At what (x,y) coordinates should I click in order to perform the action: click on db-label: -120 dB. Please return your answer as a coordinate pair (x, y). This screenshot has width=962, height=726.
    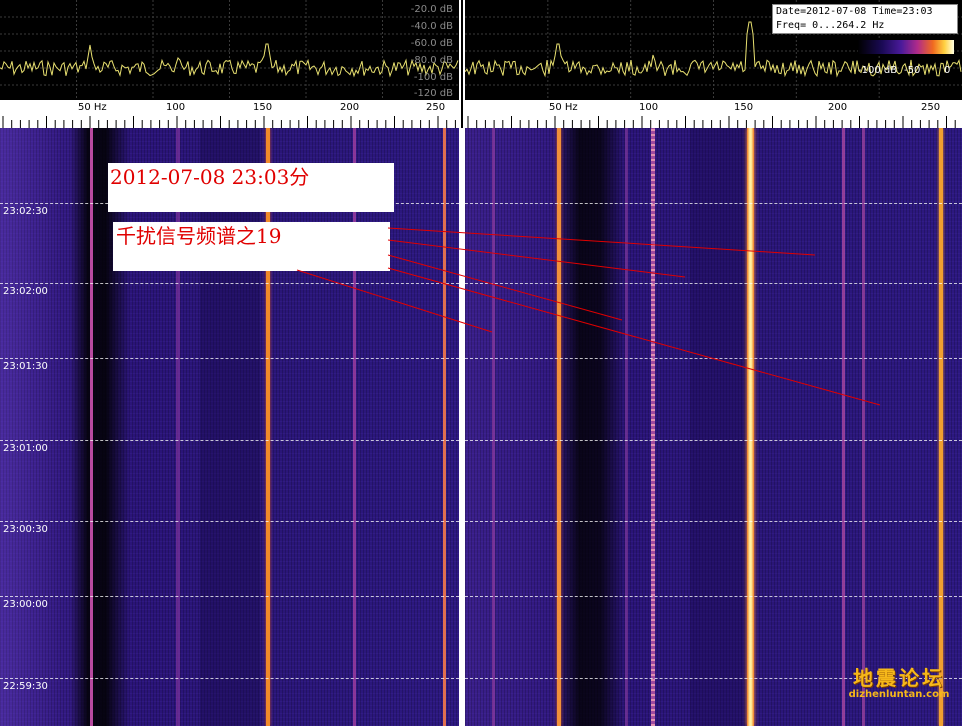
    Looking at the image, I should click on (433, 93).